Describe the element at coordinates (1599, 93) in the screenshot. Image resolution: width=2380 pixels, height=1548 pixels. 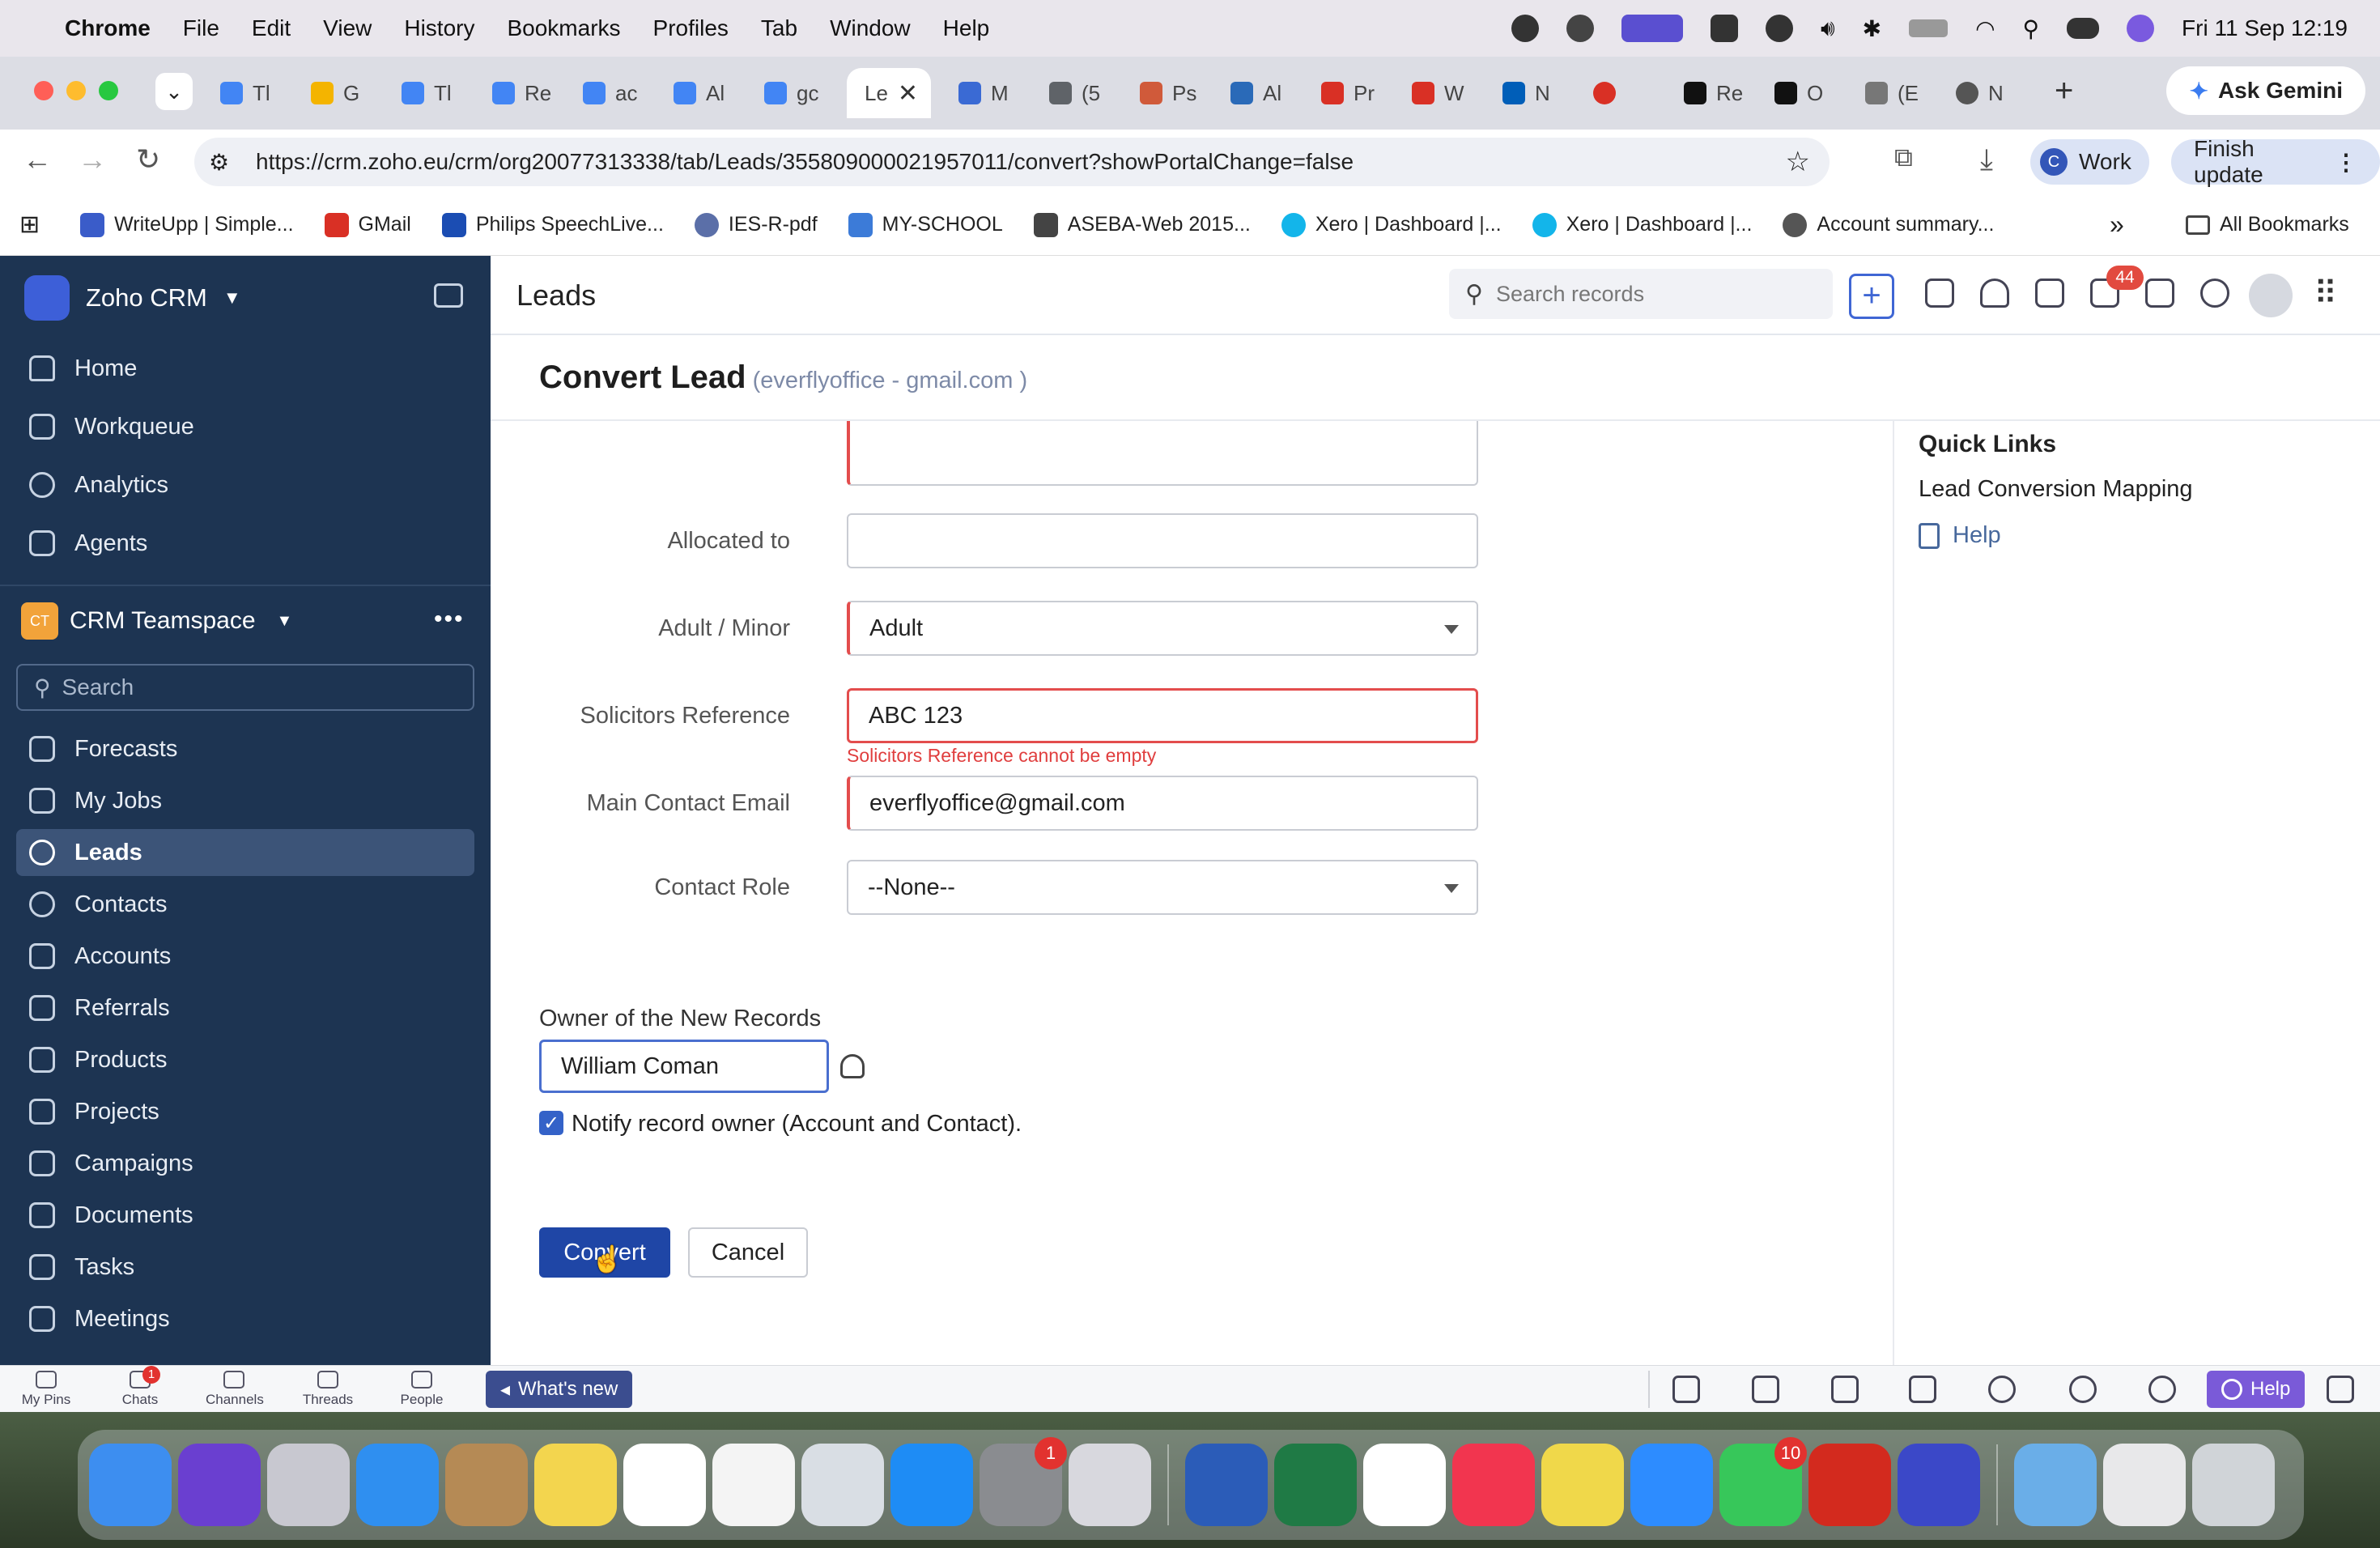
I see `browser-tab` at that location.